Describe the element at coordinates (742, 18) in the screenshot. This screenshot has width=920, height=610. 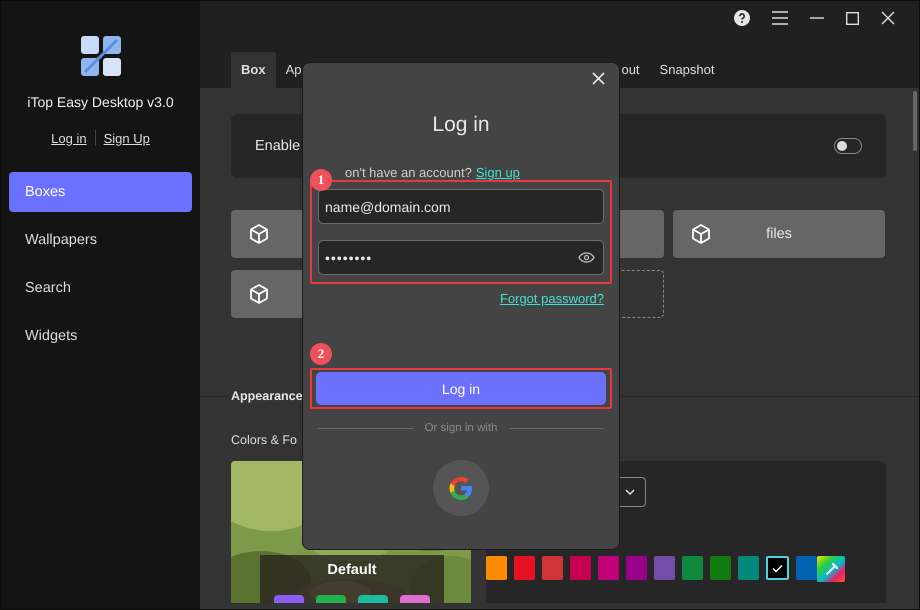
I see `help-icon` at that location.